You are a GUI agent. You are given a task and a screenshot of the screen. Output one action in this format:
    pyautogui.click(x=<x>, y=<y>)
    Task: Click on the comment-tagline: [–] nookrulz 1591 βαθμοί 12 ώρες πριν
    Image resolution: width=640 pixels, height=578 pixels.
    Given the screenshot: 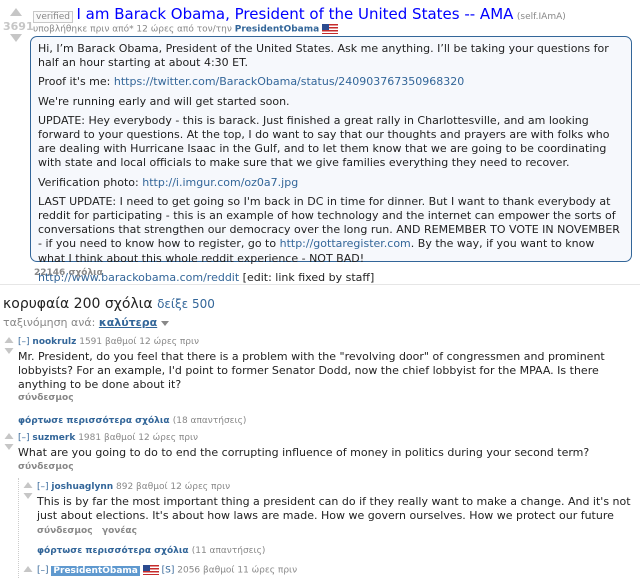 What is the action you would take?
    pyautogui.click(x=108, y=342)
    